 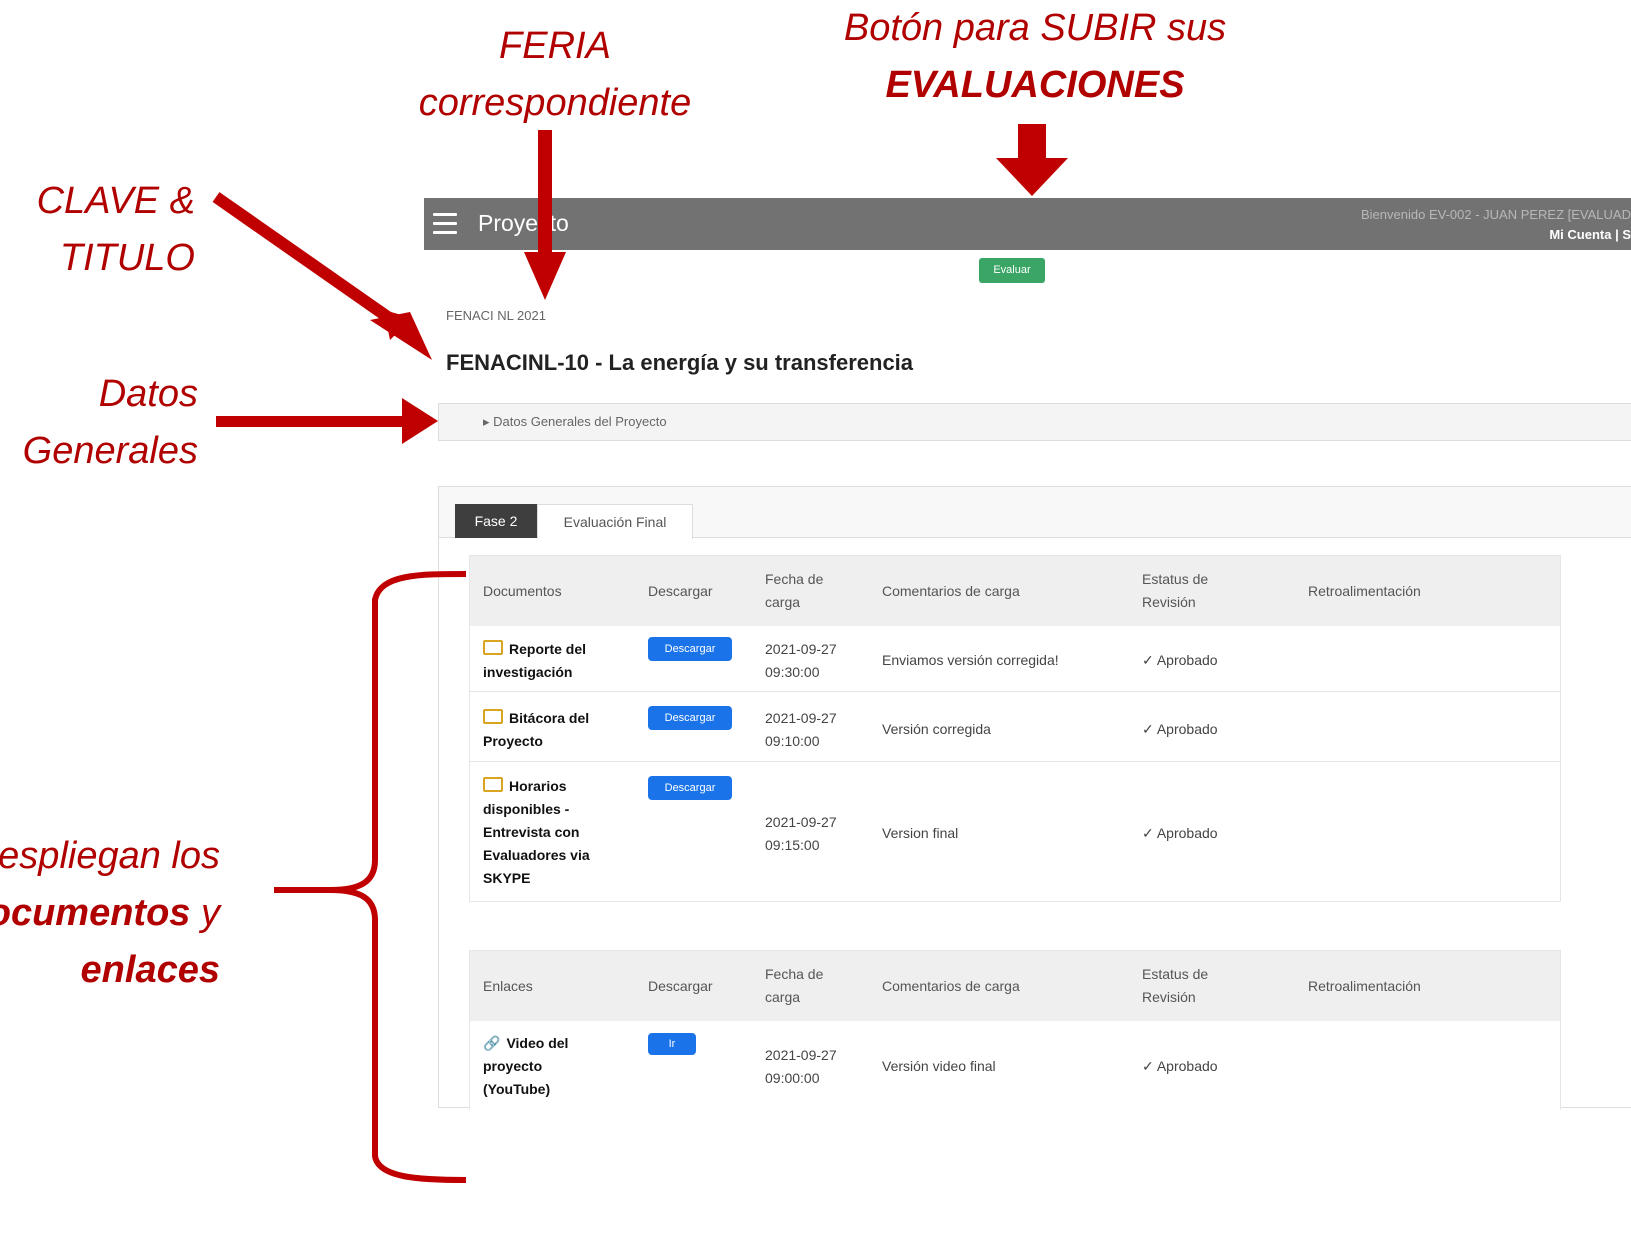 I want to click on upload-comment: Version final, so click(x=920, y=833).